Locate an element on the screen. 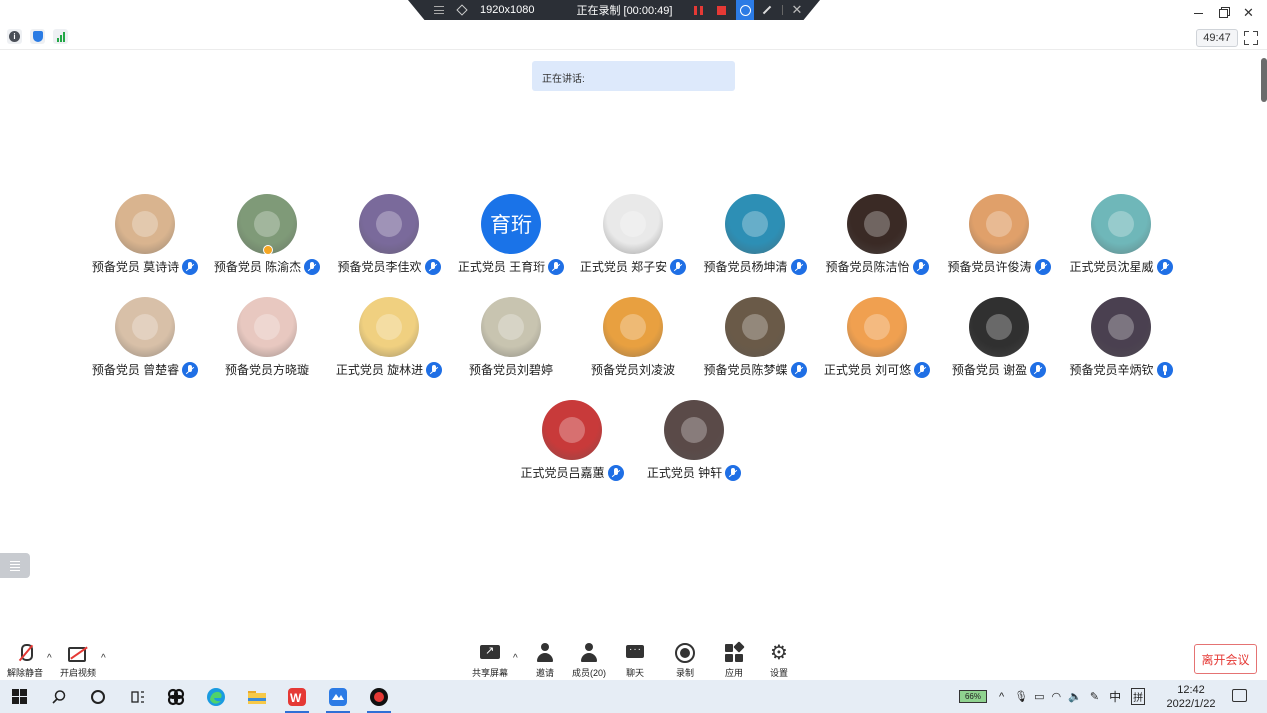  menu-icon is located at coordinates (439, 10).